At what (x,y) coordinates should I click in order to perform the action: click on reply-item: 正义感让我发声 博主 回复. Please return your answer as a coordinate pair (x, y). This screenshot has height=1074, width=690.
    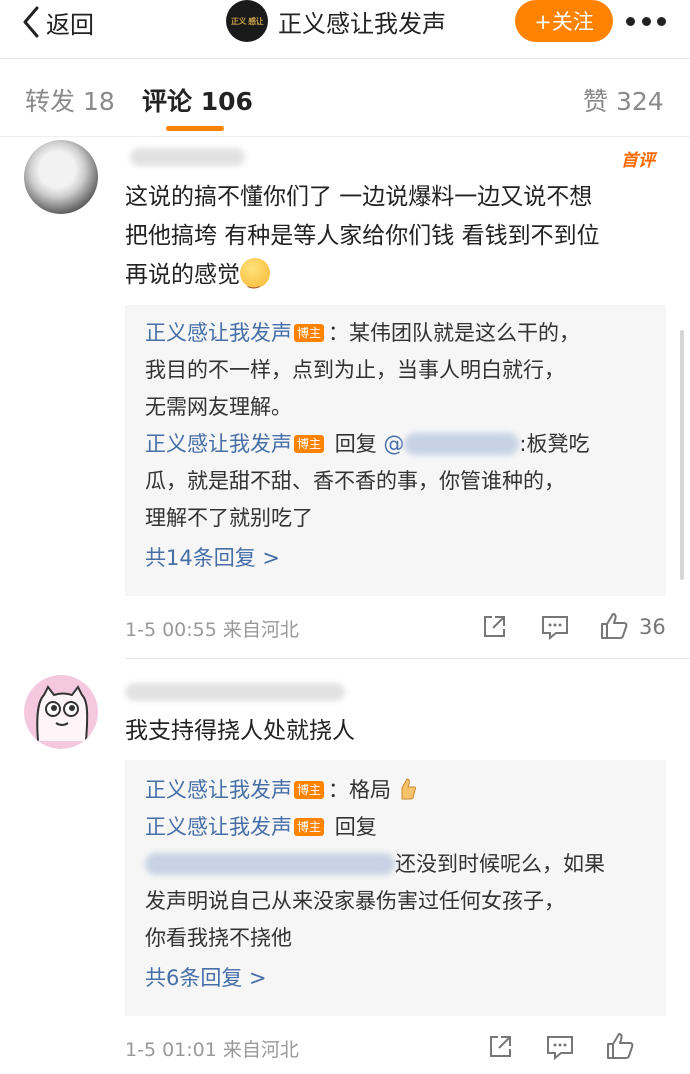
    Looking at the image, I should click on (395, 827).